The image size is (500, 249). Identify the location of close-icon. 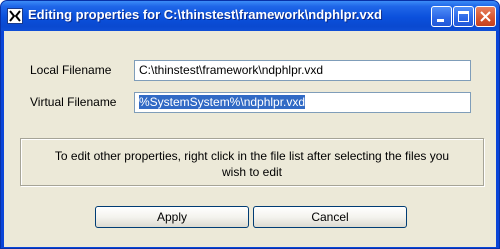
(485, 16).